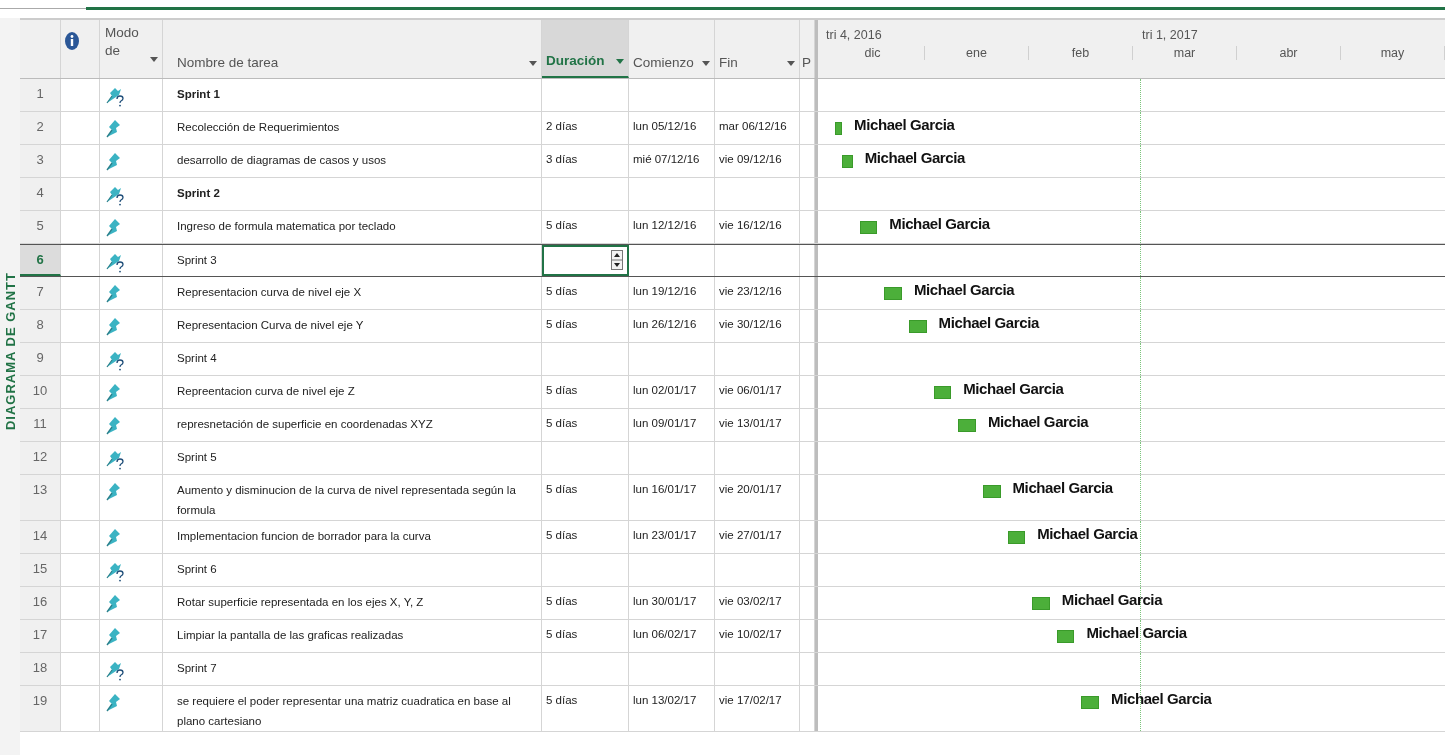  I want to click on task-name: Recolección de Requerimientos, so click(258, 127).